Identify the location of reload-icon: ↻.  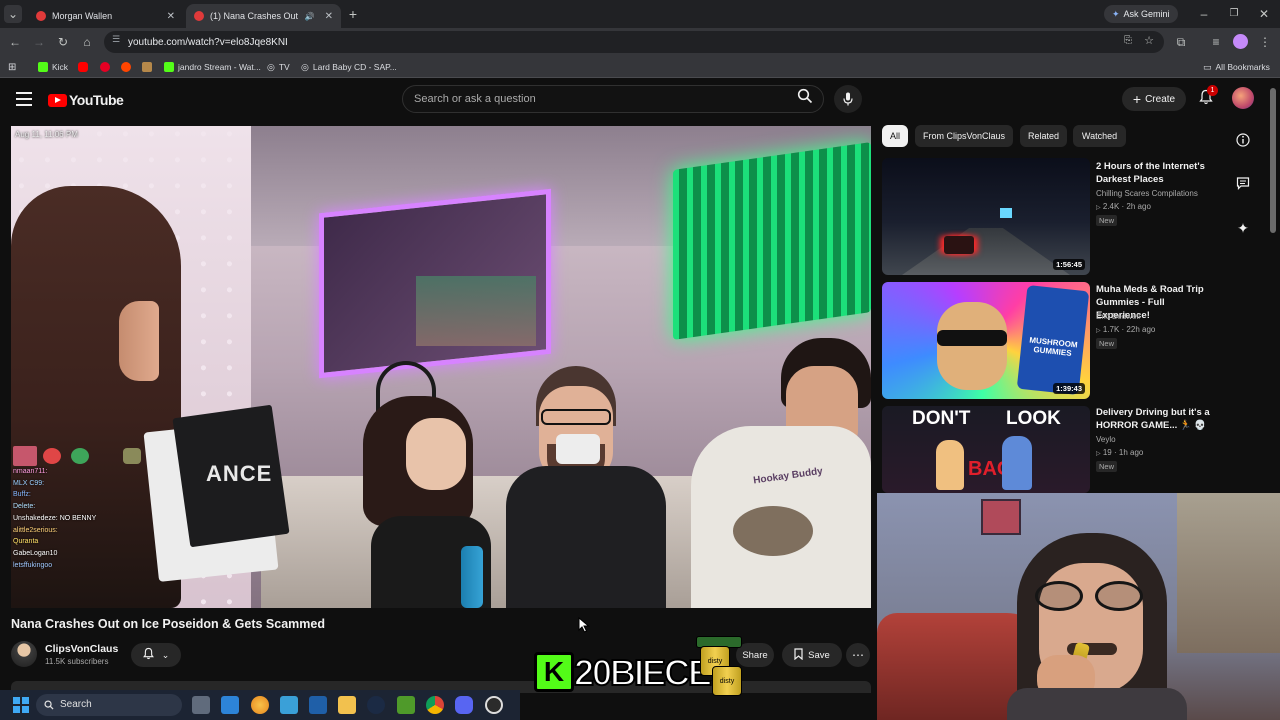
(63, 42).